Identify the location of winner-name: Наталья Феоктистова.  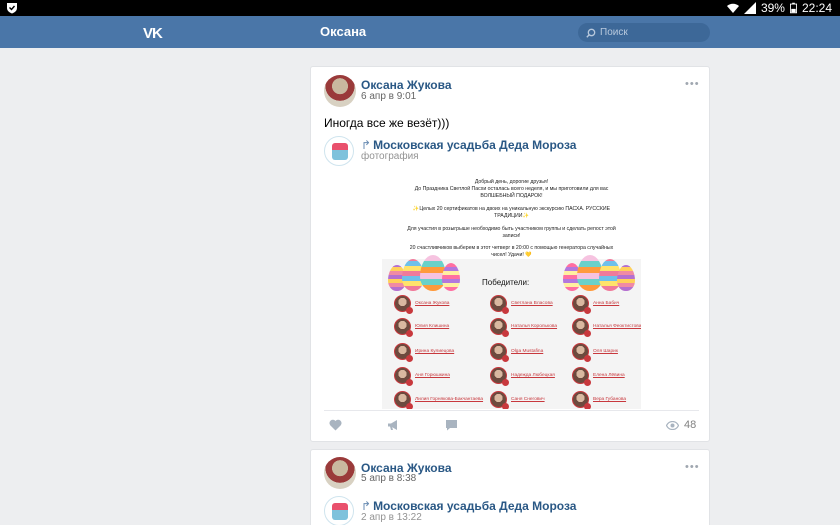
(617, 326).